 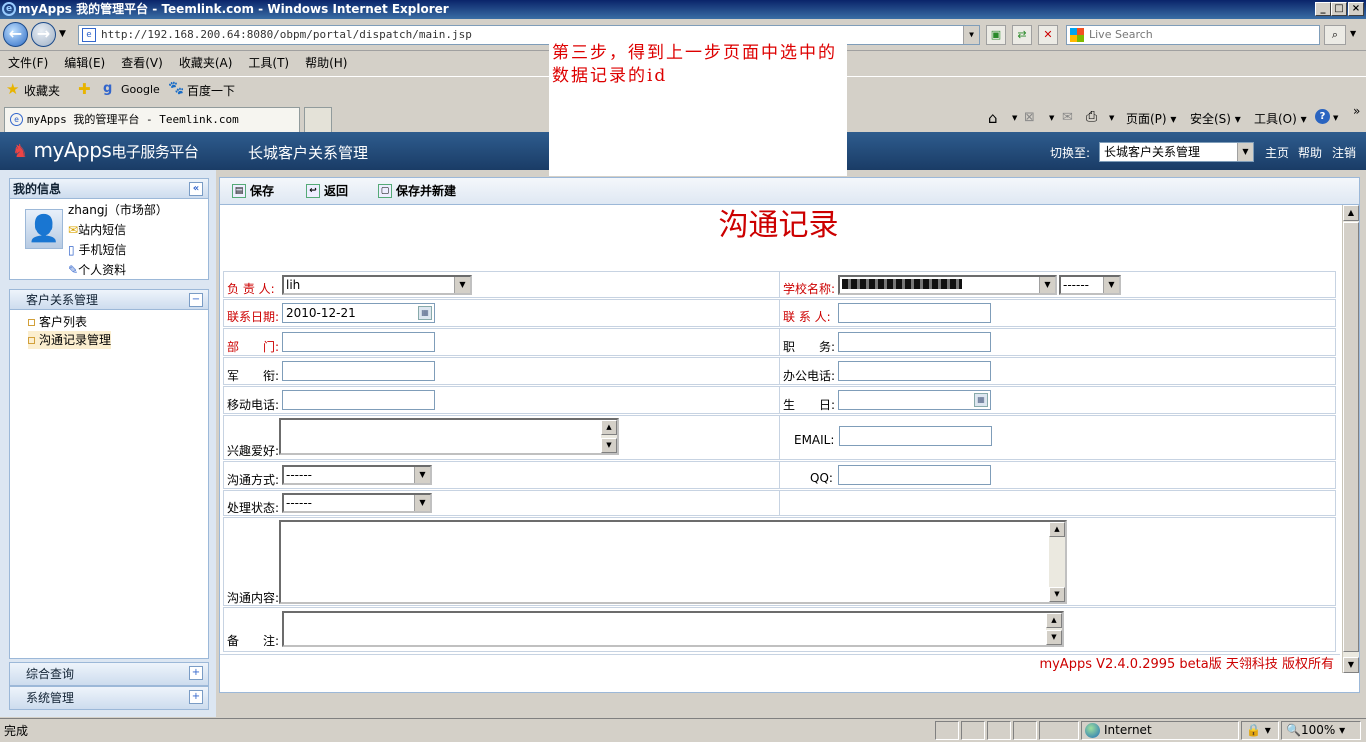 I want to click on home-link: 主页, so click(x=1277, y=152).